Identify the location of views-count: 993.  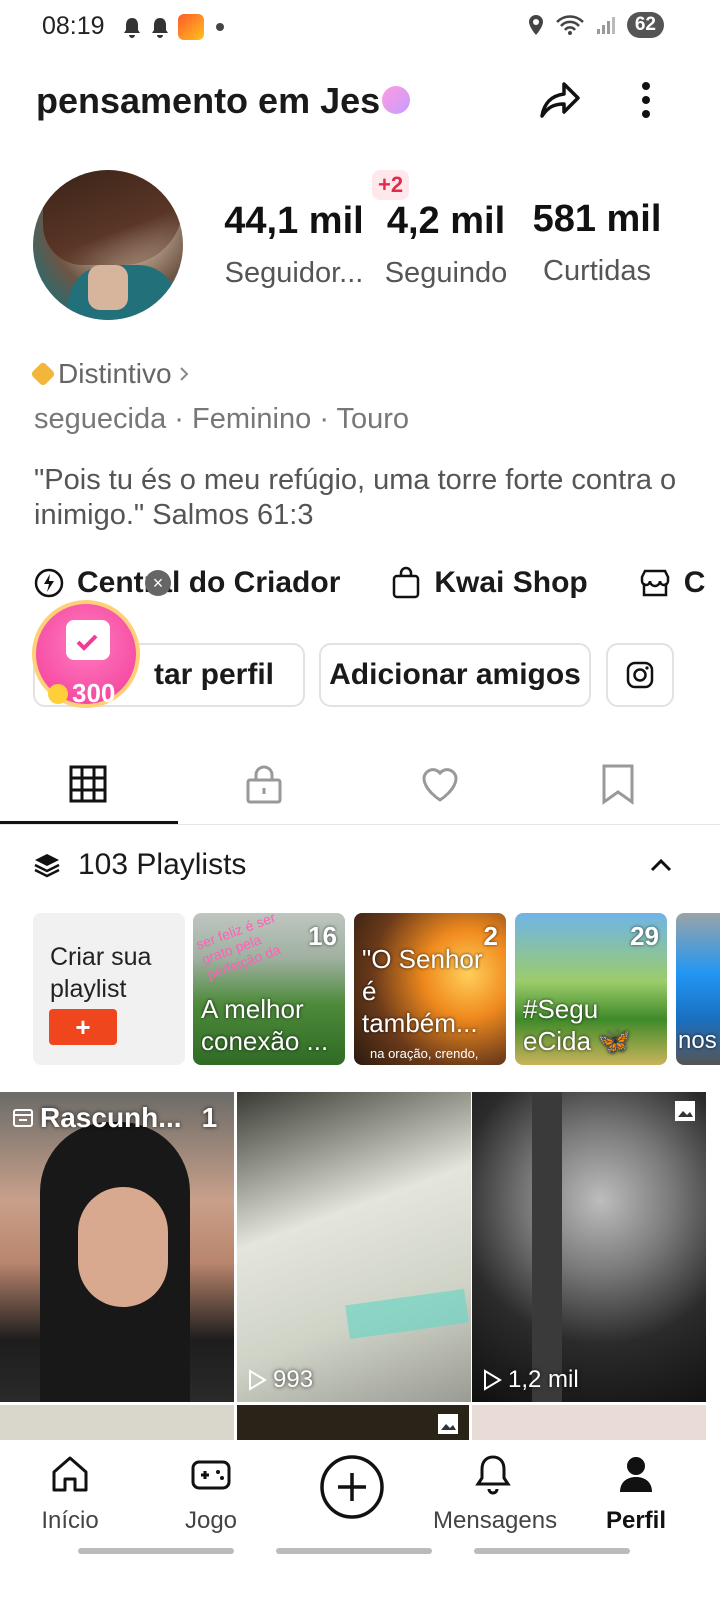
(293, 1379).